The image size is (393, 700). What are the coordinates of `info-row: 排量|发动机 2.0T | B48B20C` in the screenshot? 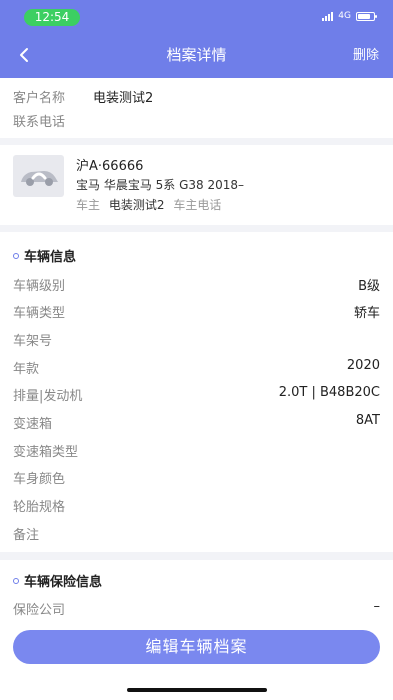 It's located at (196, 393).